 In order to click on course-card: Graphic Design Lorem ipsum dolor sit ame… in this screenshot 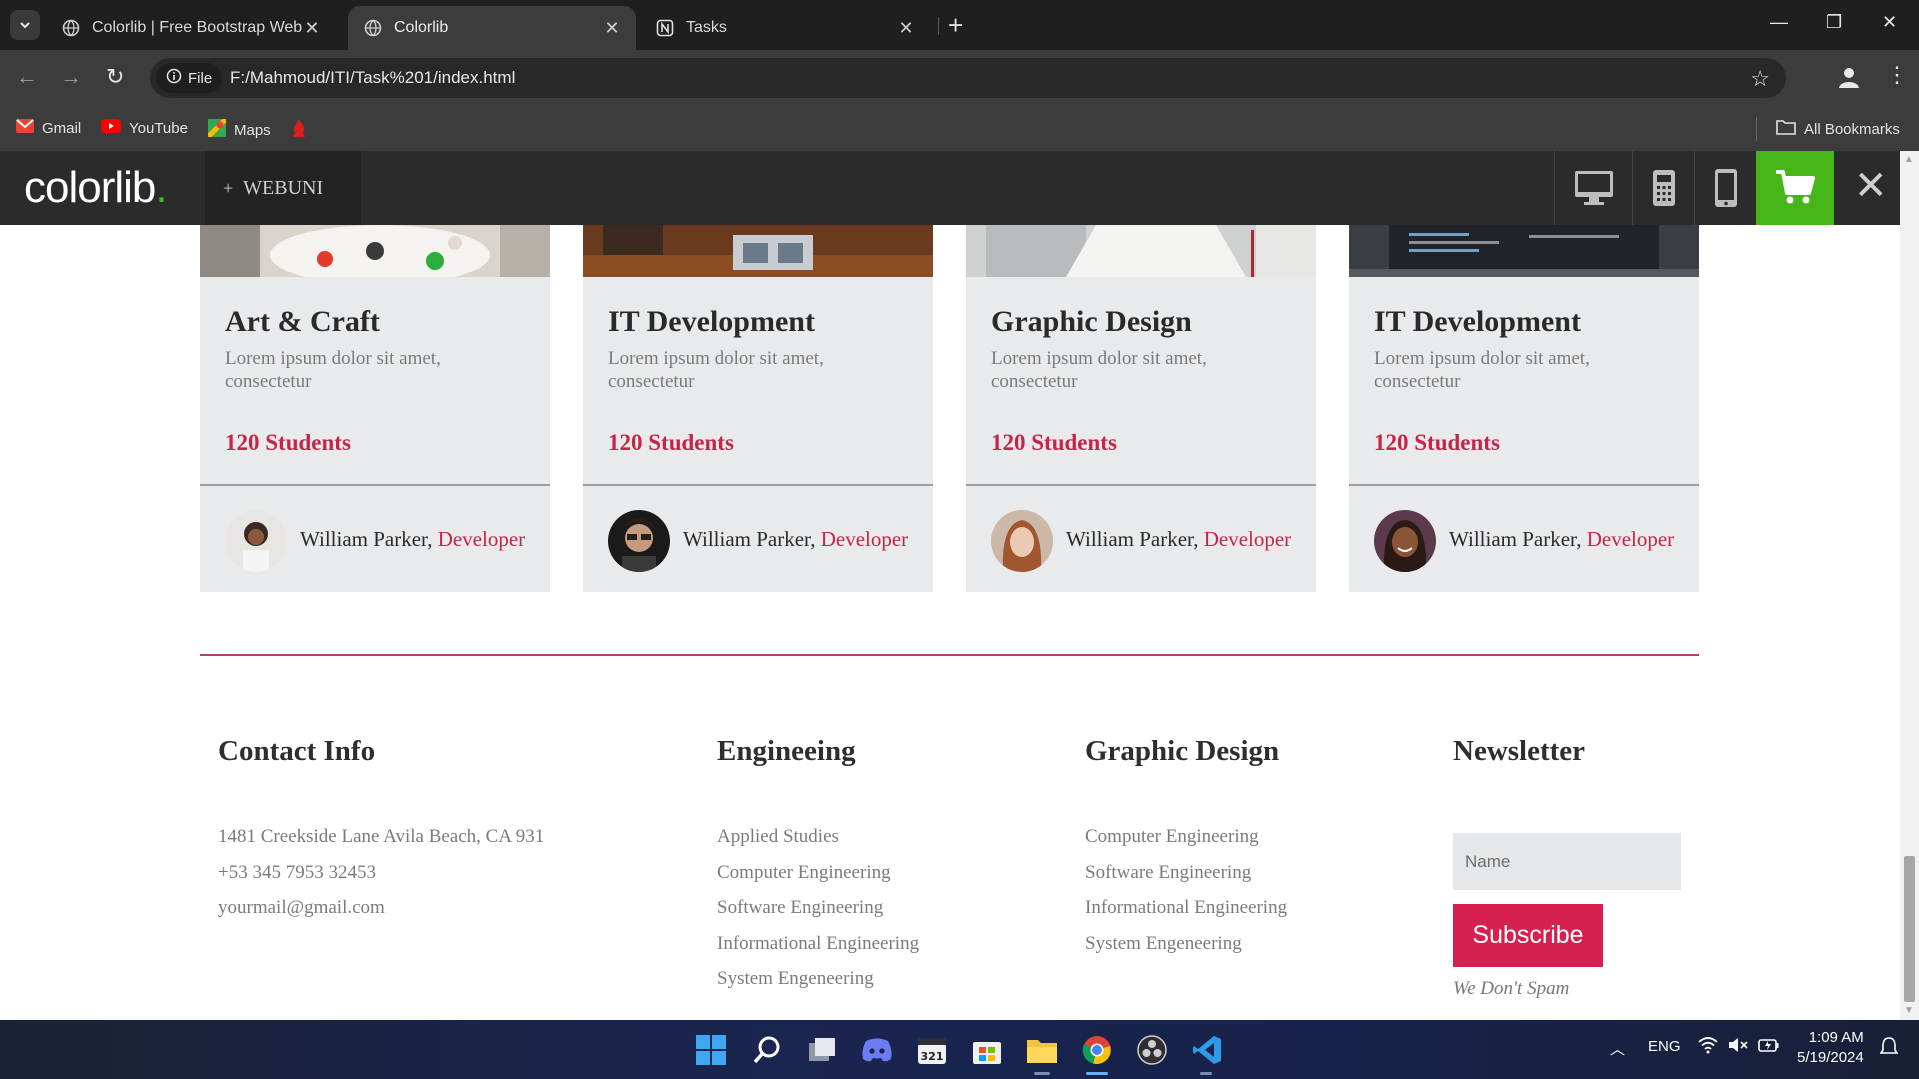, I will do `click(1141, 408)`.